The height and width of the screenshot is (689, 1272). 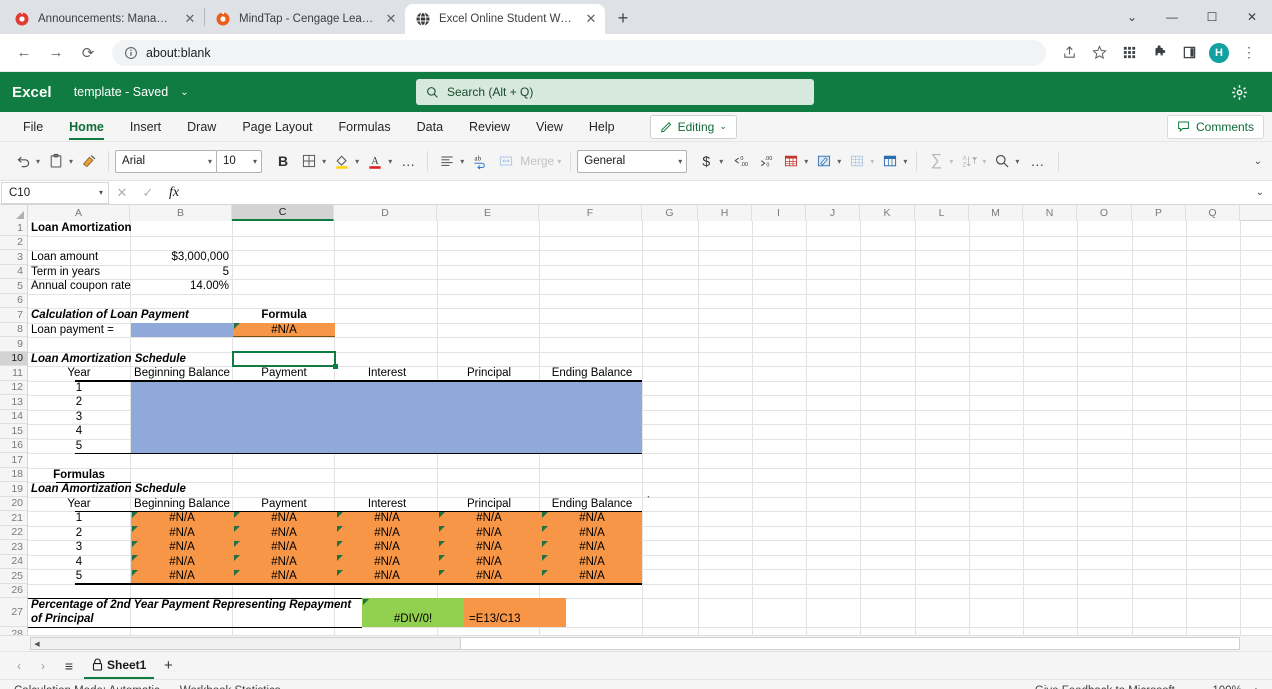 I want to click on sort-filter-button: AZ ▾, so click(x=972, y=161).